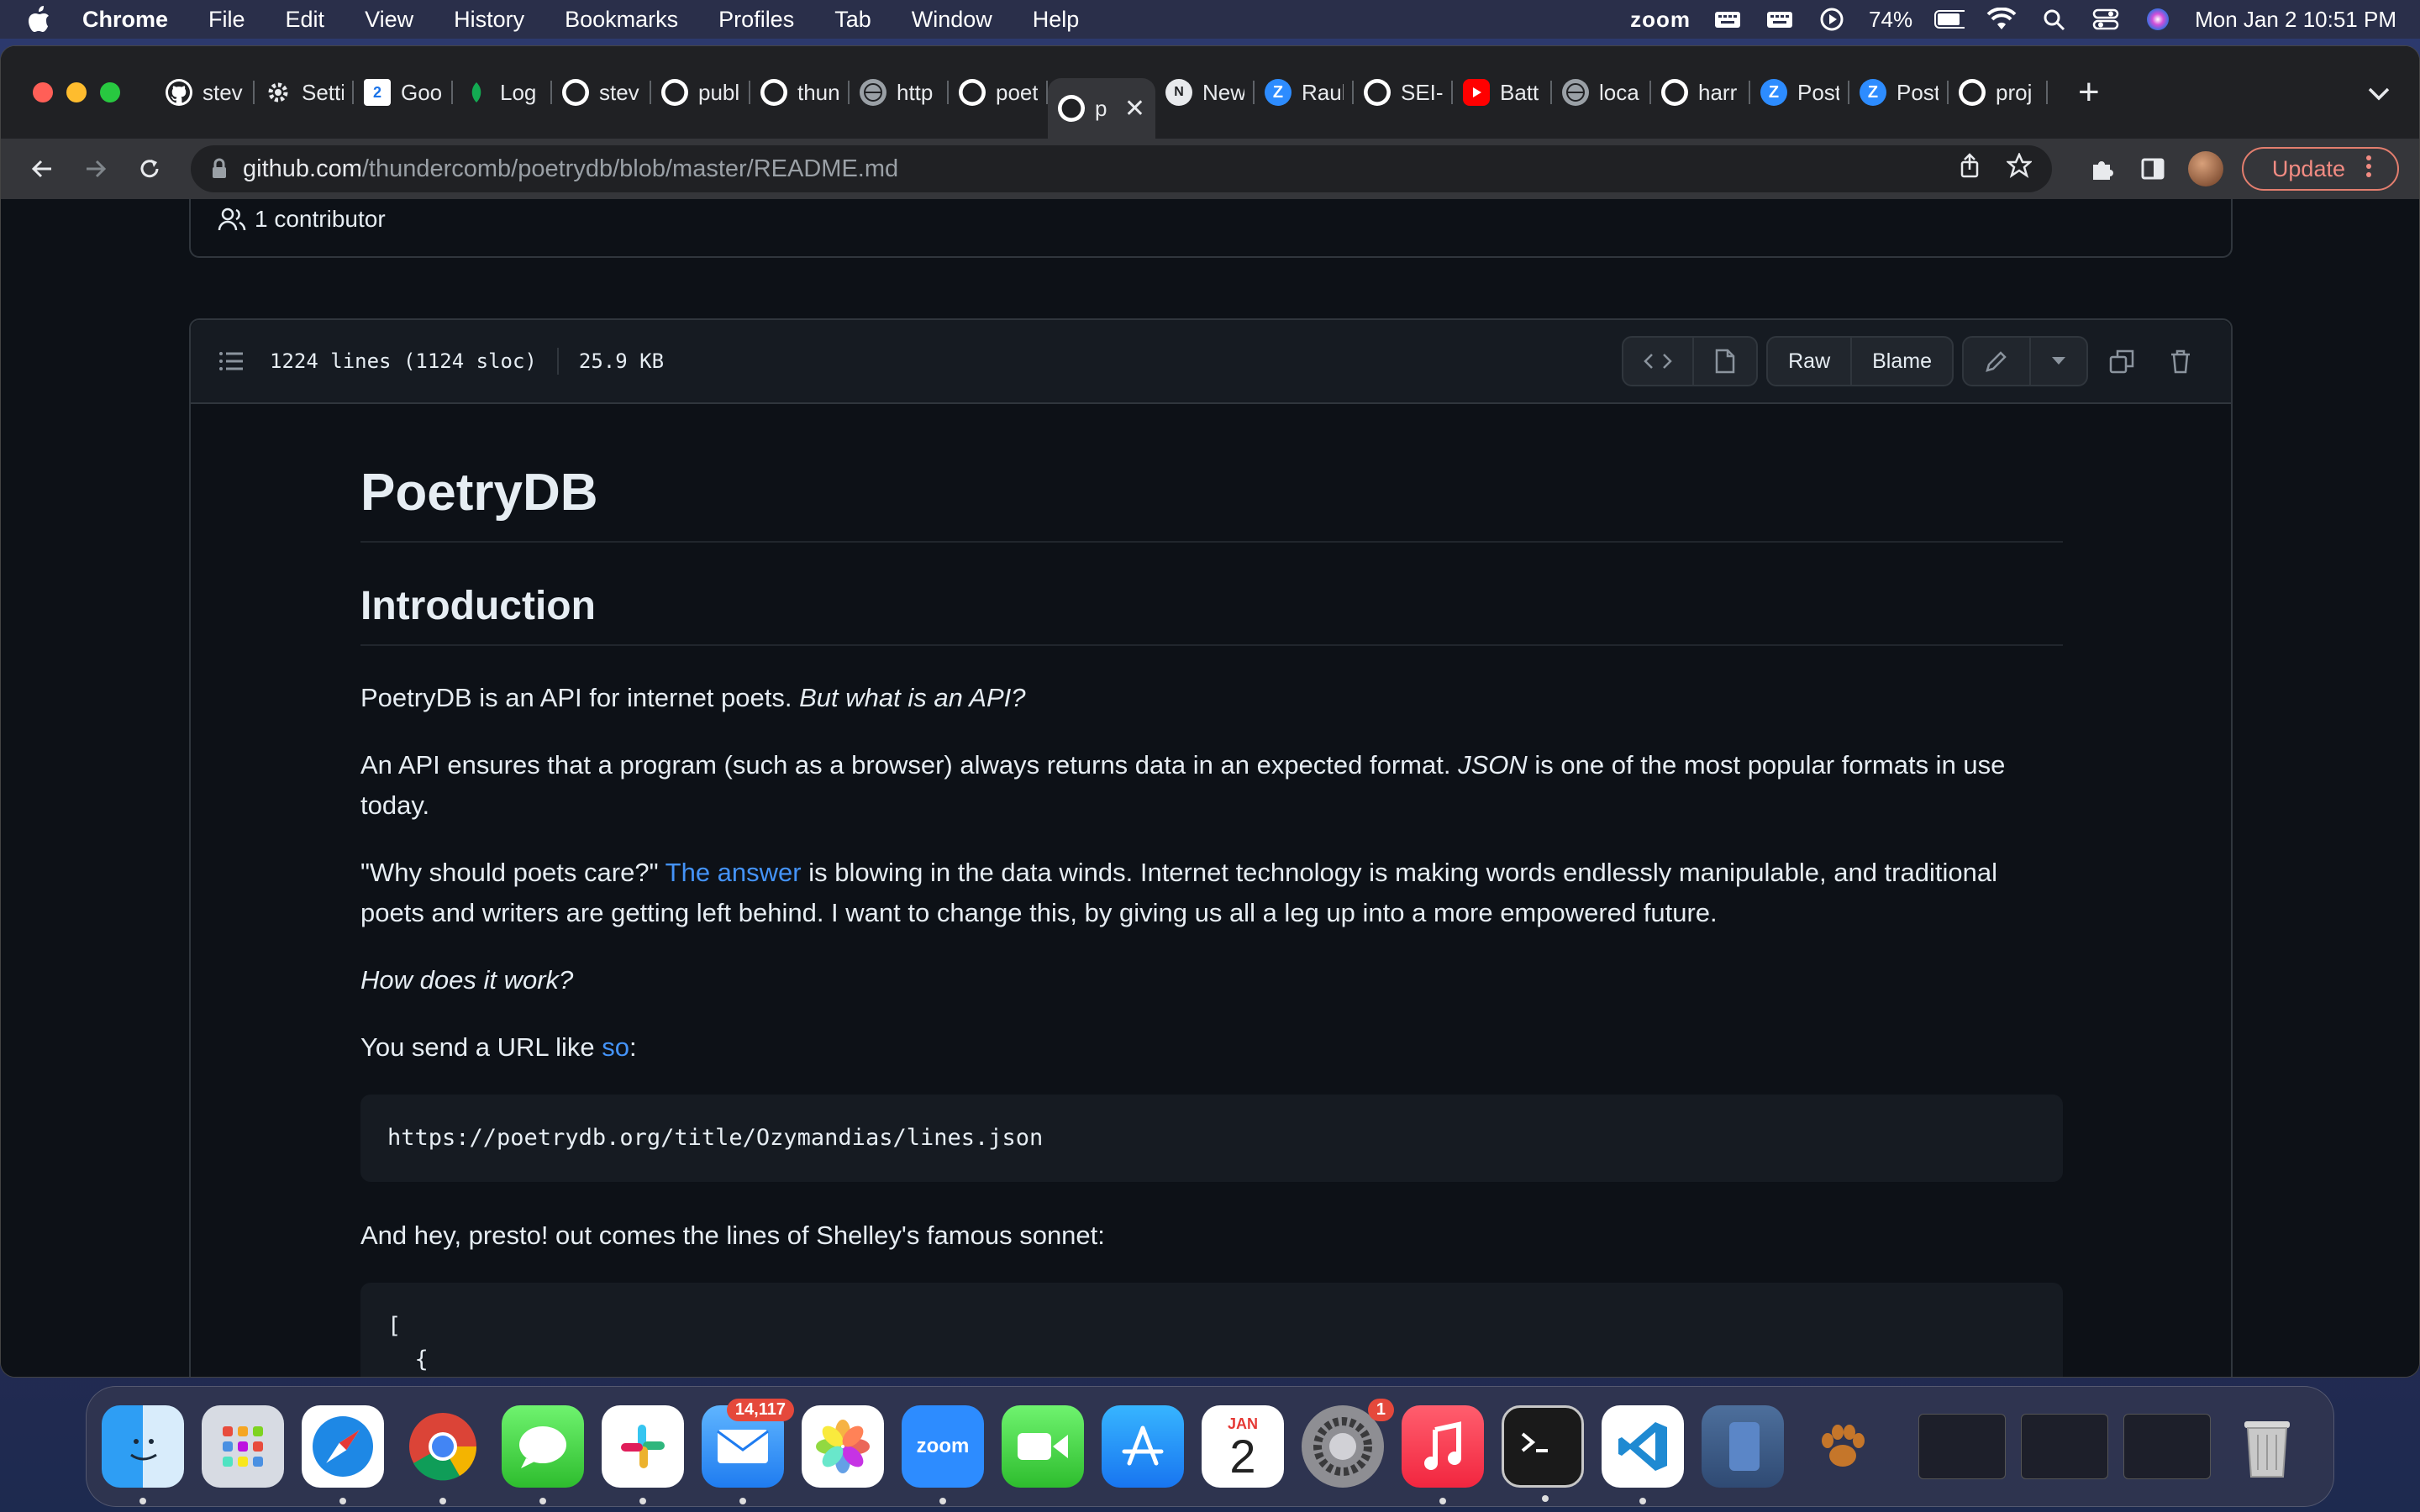 This screenshot has width=2420, height=1512. I want to click on running-indicator, so click(142, 1501).